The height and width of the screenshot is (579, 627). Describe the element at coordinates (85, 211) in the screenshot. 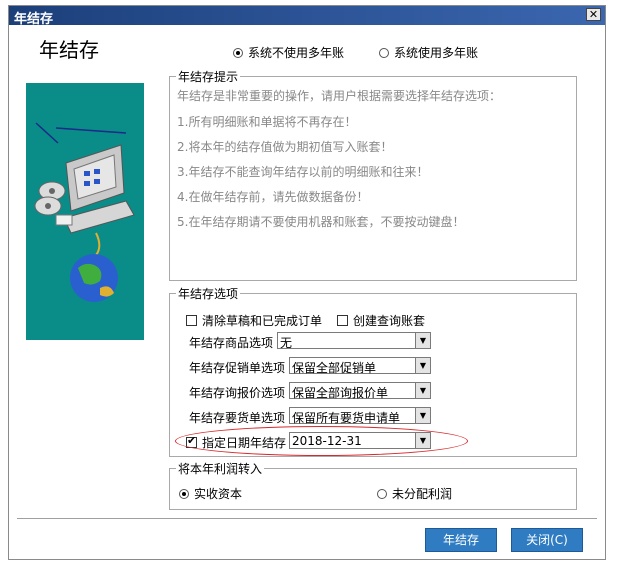

I see `computer-illustration` at that location.